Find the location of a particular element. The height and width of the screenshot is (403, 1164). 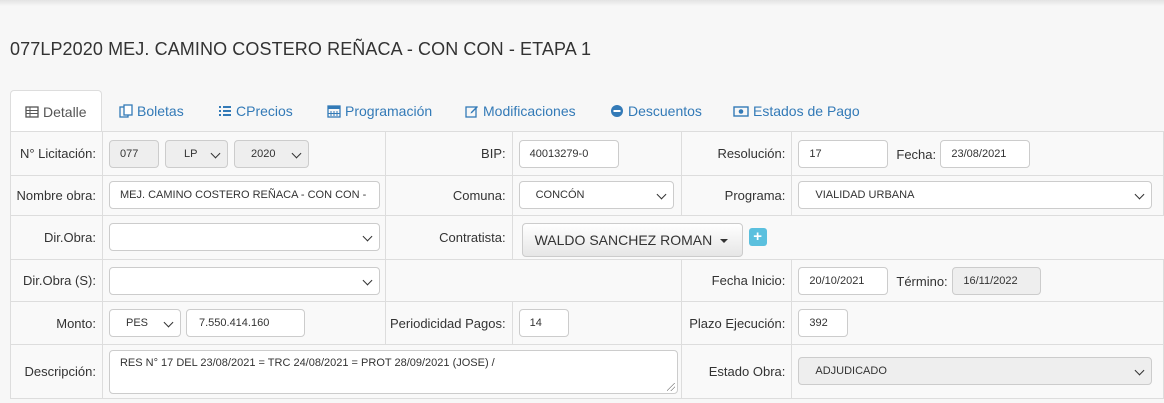

periodicidad-cell: 14 is located at coordinates (597, 323).